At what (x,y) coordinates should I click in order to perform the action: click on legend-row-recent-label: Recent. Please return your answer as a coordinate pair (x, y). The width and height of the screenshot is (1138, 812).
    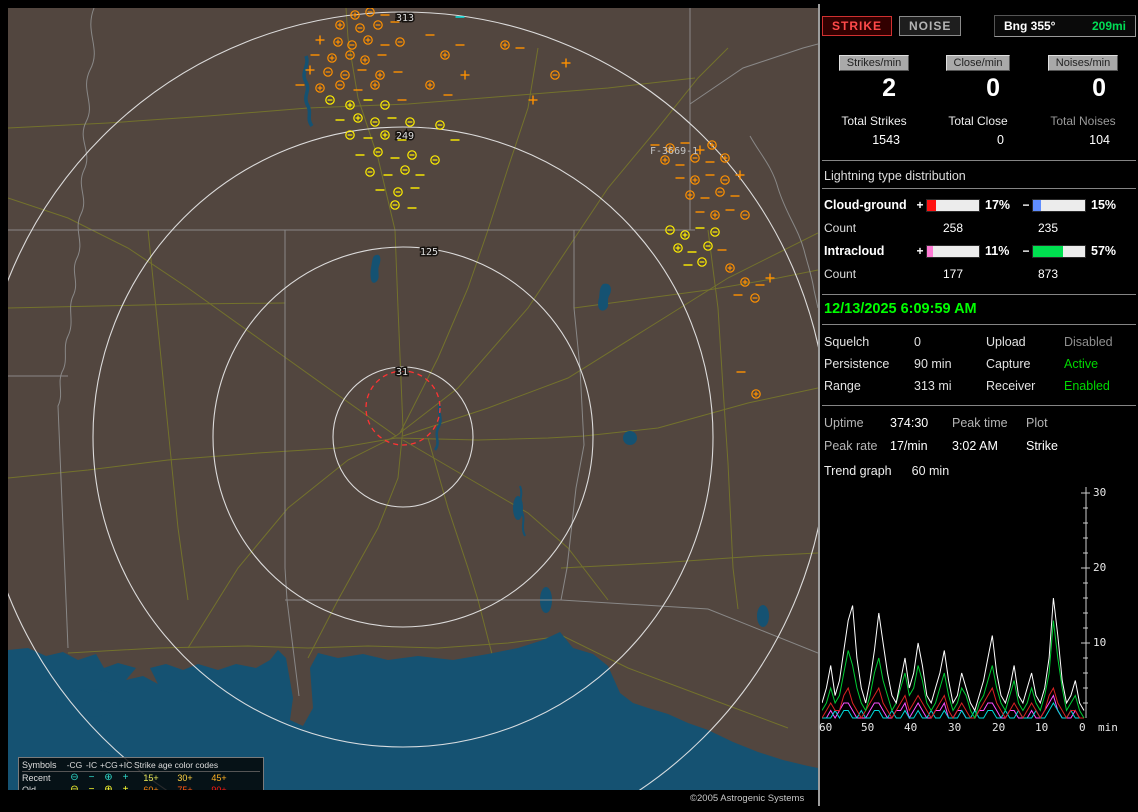
    Looking at the image, I should click on (36, 778).